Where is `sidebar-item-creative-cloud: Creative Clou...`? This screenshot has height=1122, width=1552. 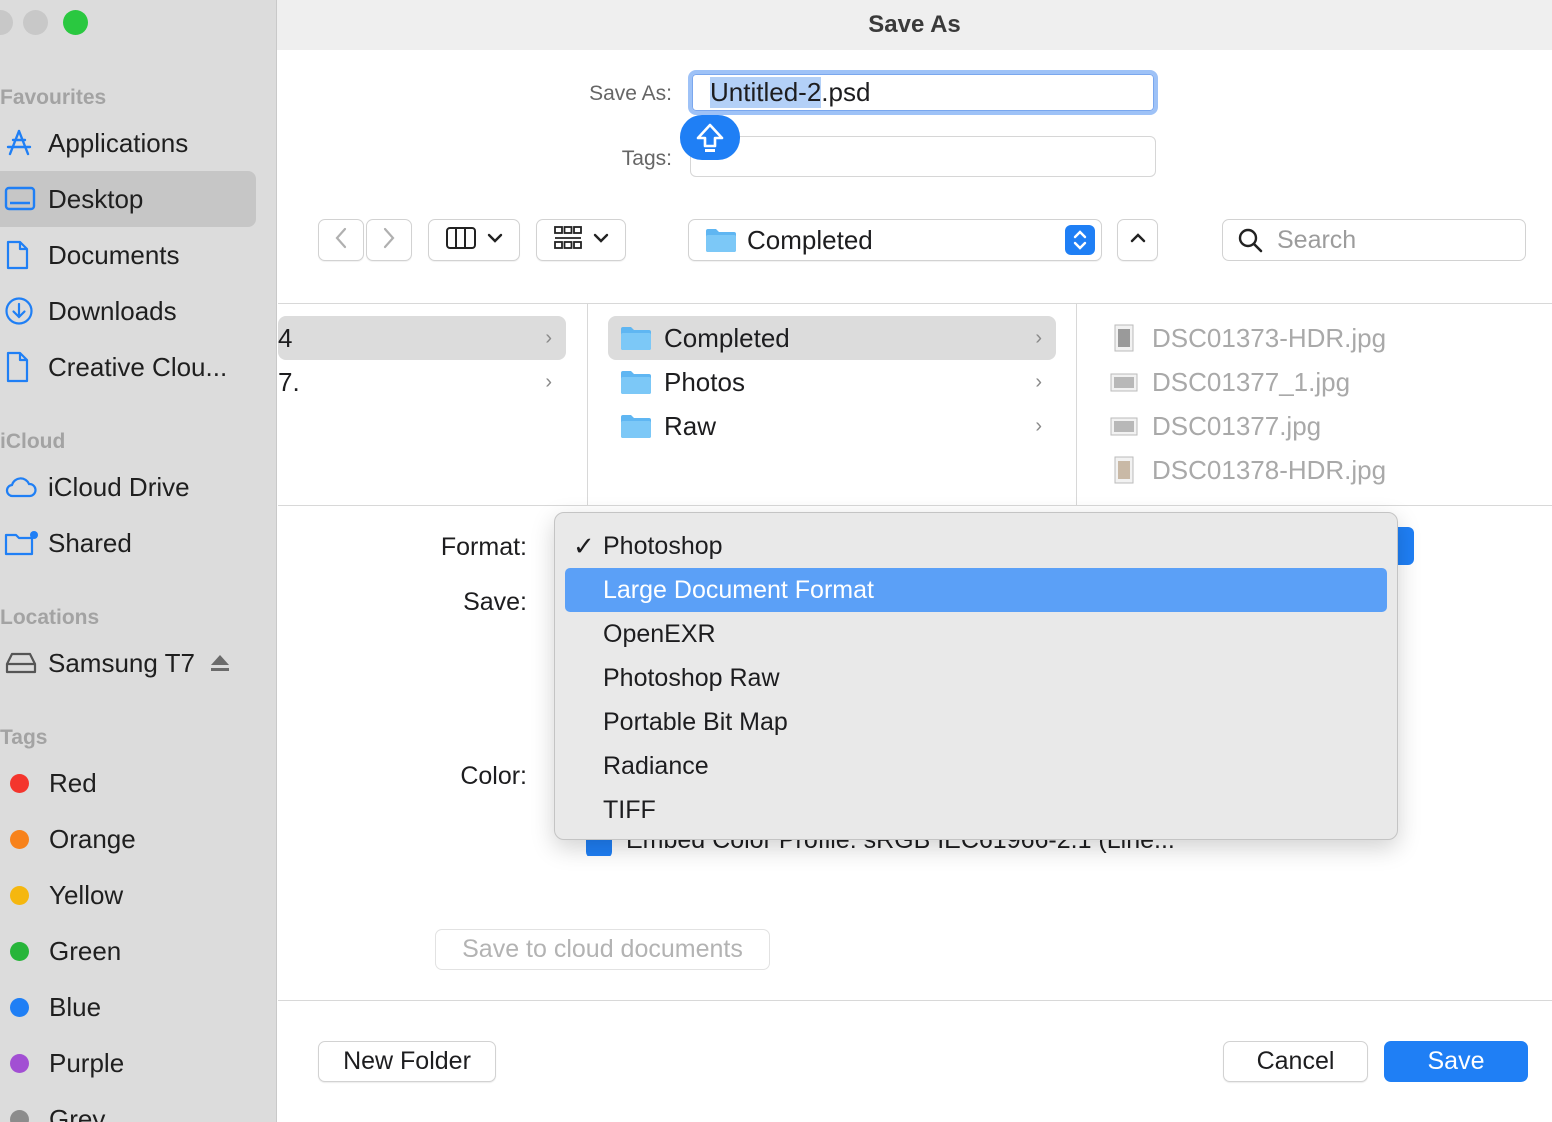
sidebar-item-creative-cloud: Creative Clou... is located at coordinates (128, 367).